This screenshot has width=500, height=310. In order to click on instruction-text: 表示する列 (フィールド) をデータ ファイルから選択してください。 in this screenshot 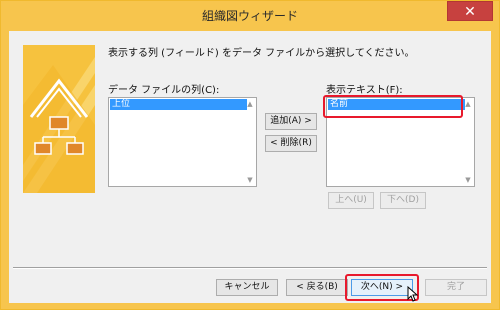, I will do `click(261, 53)`.